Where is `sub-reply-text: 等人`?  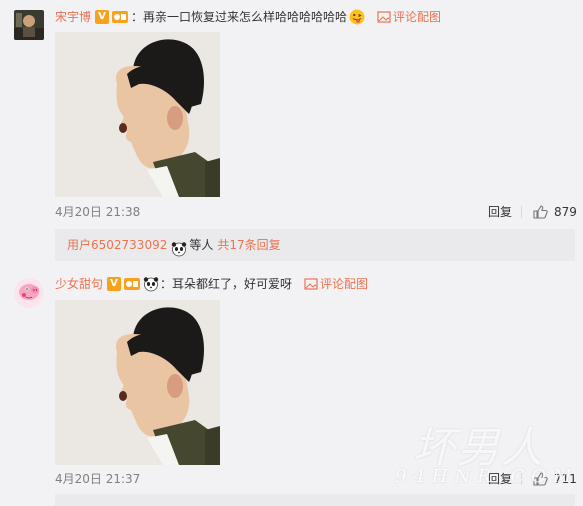 sub-reply-text: 等人 is located at coordinates (201, 245).